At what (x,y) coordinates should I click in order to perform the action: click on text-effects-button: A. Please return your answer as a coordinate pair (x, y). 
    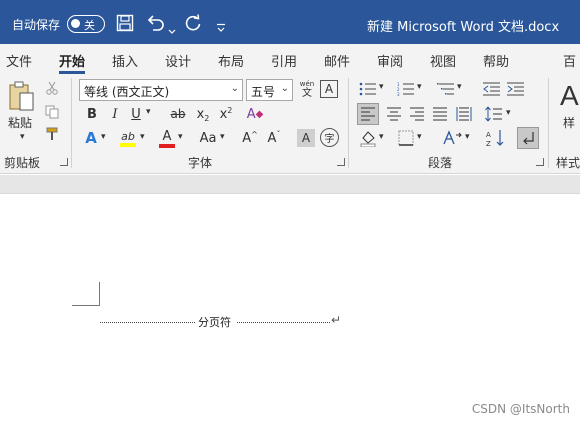
    Looking at the image, I should click on (91, 138).